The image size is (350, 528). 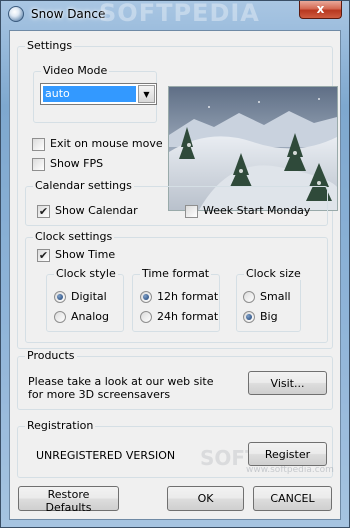 I want to click on ok-button: OK, so click(x=205, y=498).